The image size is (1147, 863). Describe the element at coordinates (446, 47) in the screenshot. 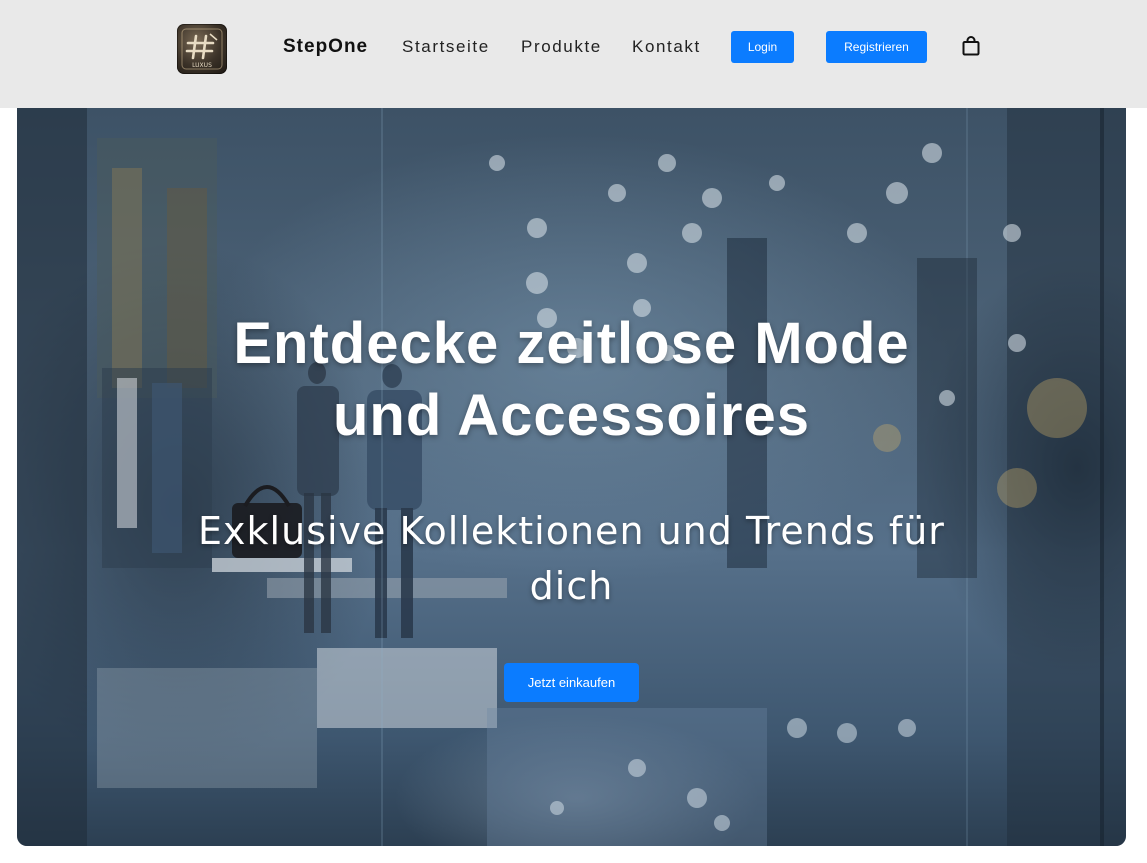

I see `nav-link-startseite: Startseite` at that location.